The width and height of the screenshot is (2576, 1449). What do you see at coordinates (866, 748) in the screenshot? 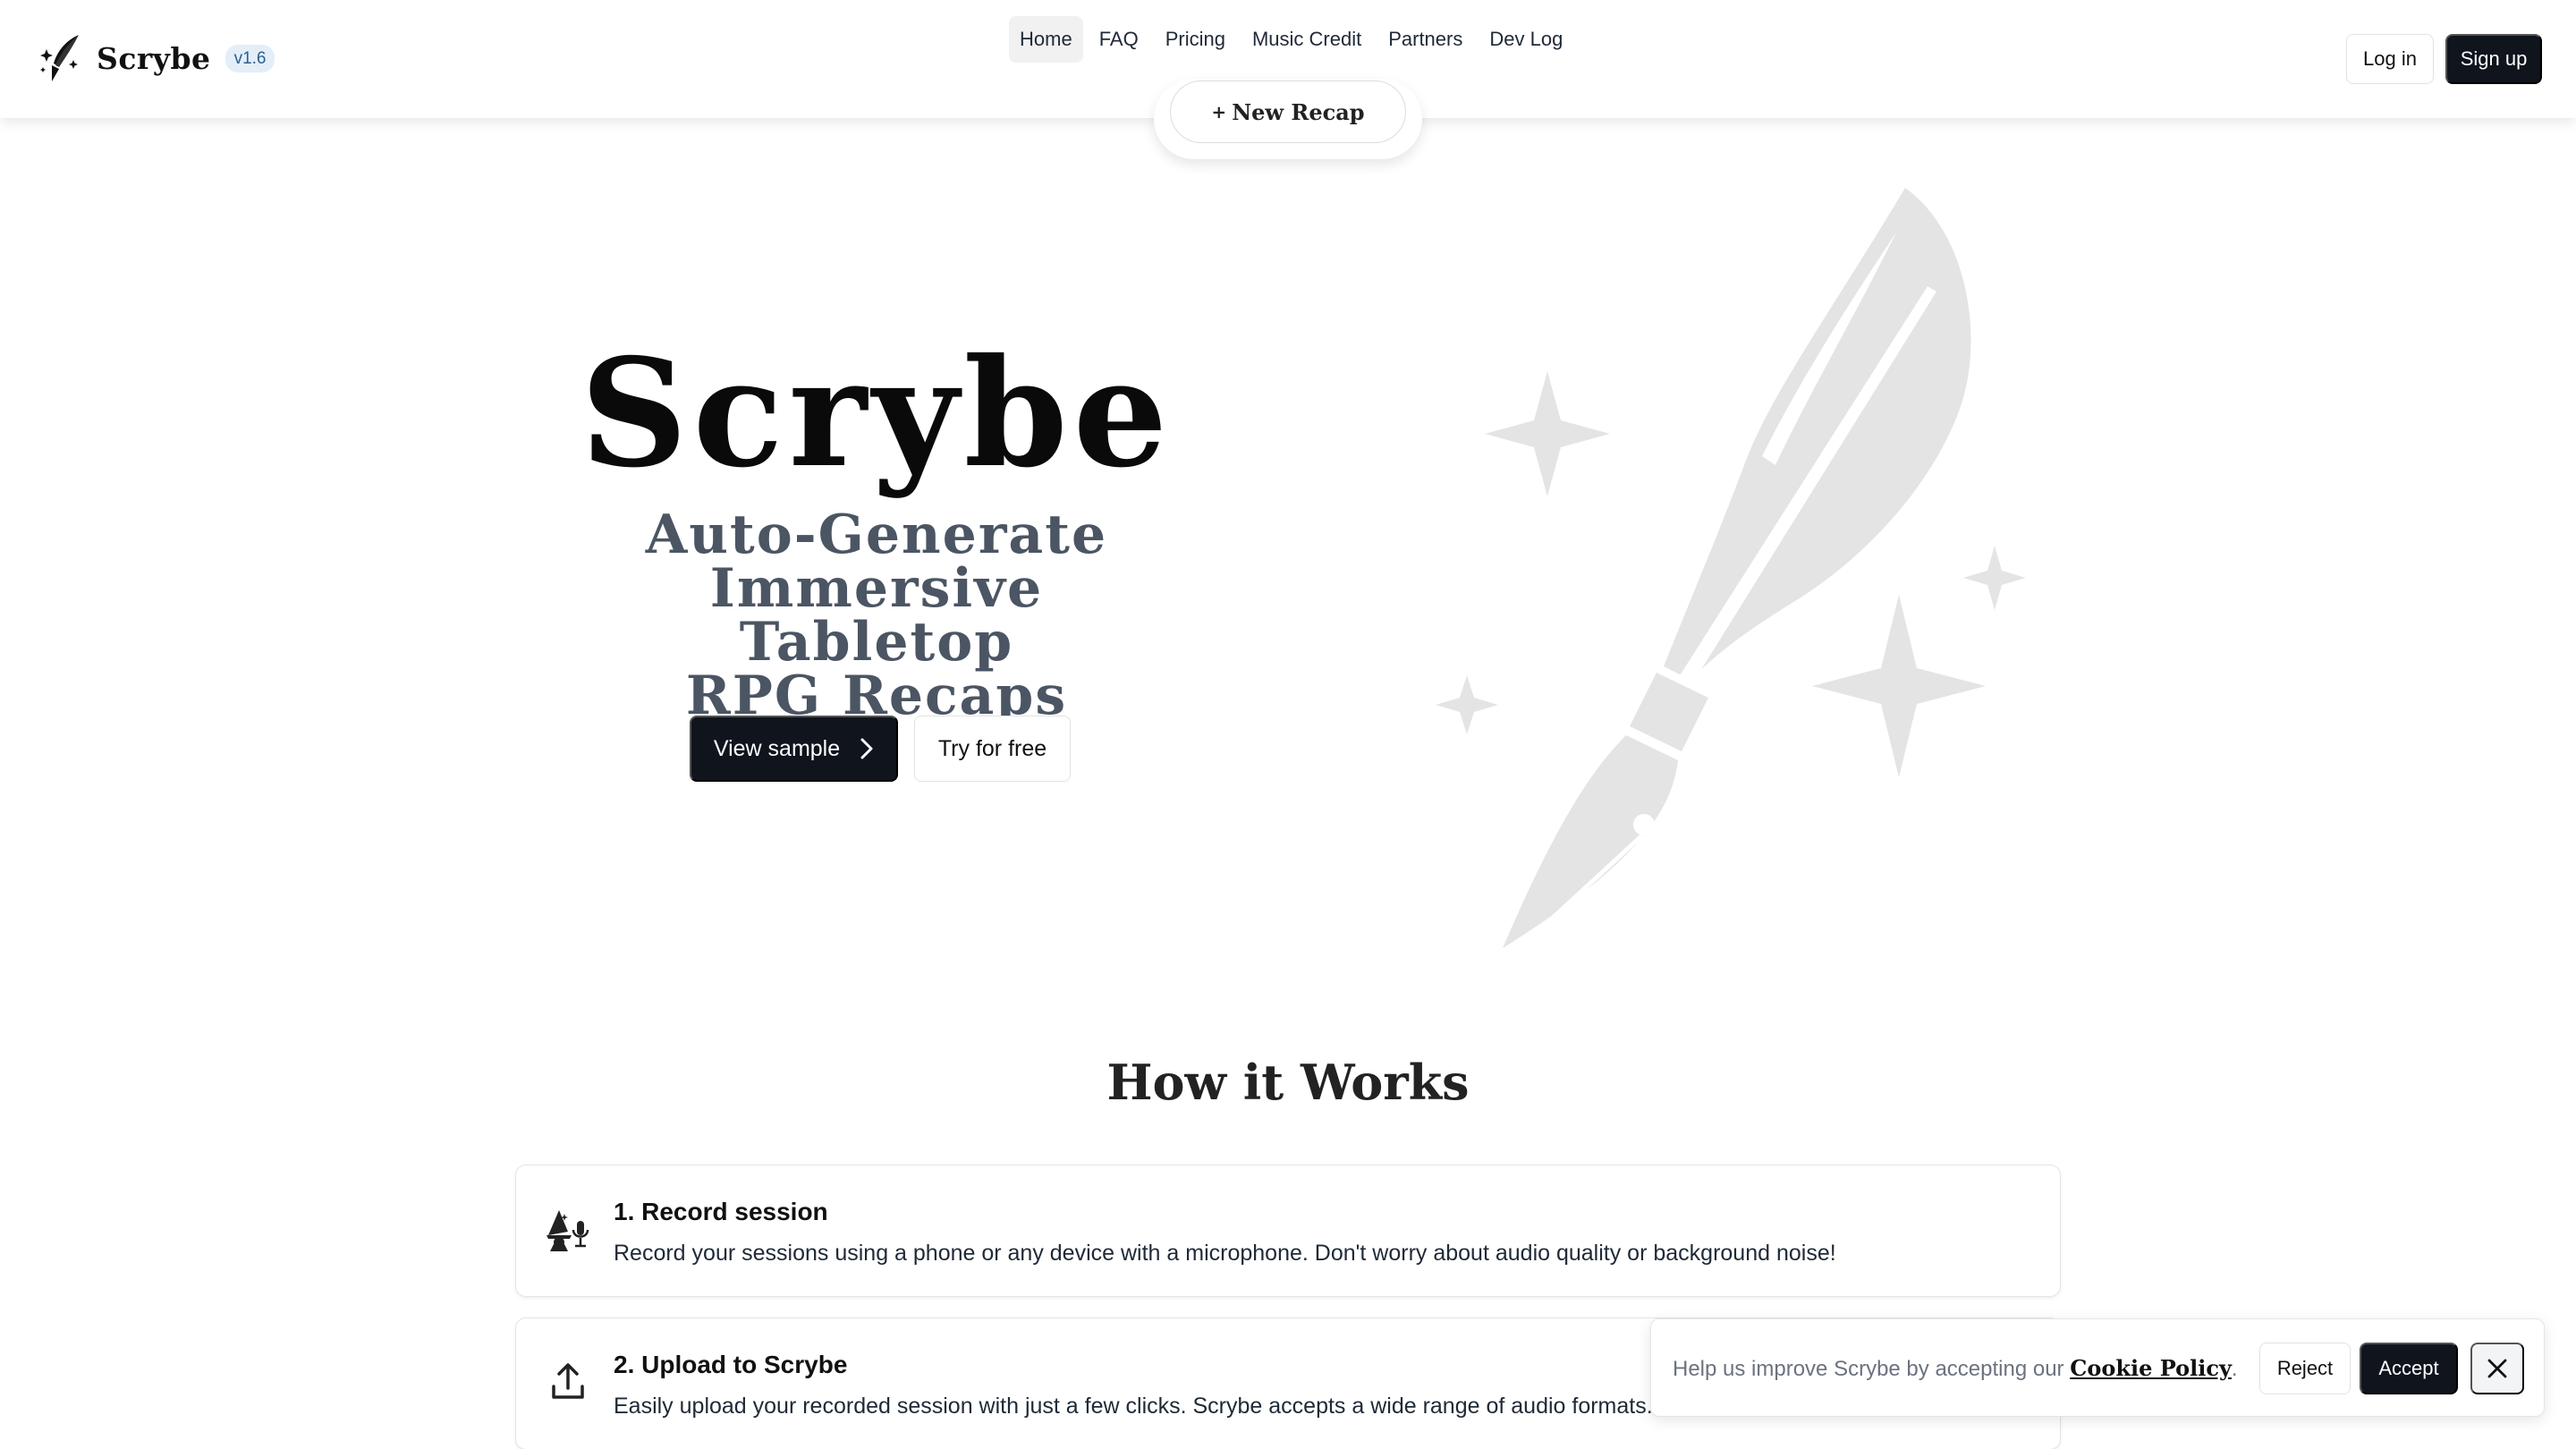
I see `chevron-right-icon` at bounding box center [866, 748].